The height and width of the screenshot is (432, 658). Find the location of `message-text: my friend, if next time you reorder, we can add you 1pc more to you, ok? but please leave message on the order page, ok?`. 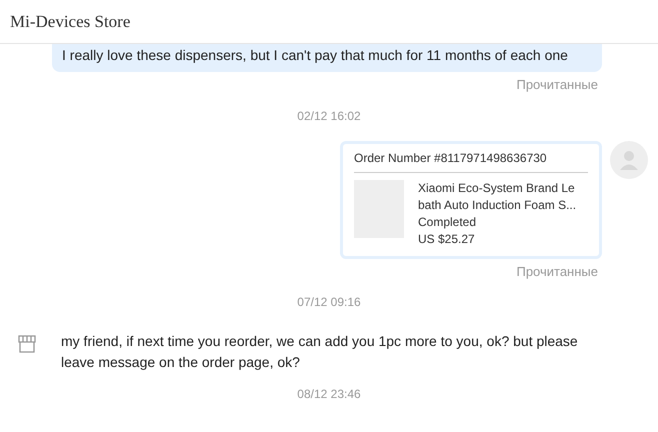

message-text: my friend, if next time you reorder, we can add you 1pc more to you, ok? but please leave message on the order page, ok? is located at coordinates (320, 352).